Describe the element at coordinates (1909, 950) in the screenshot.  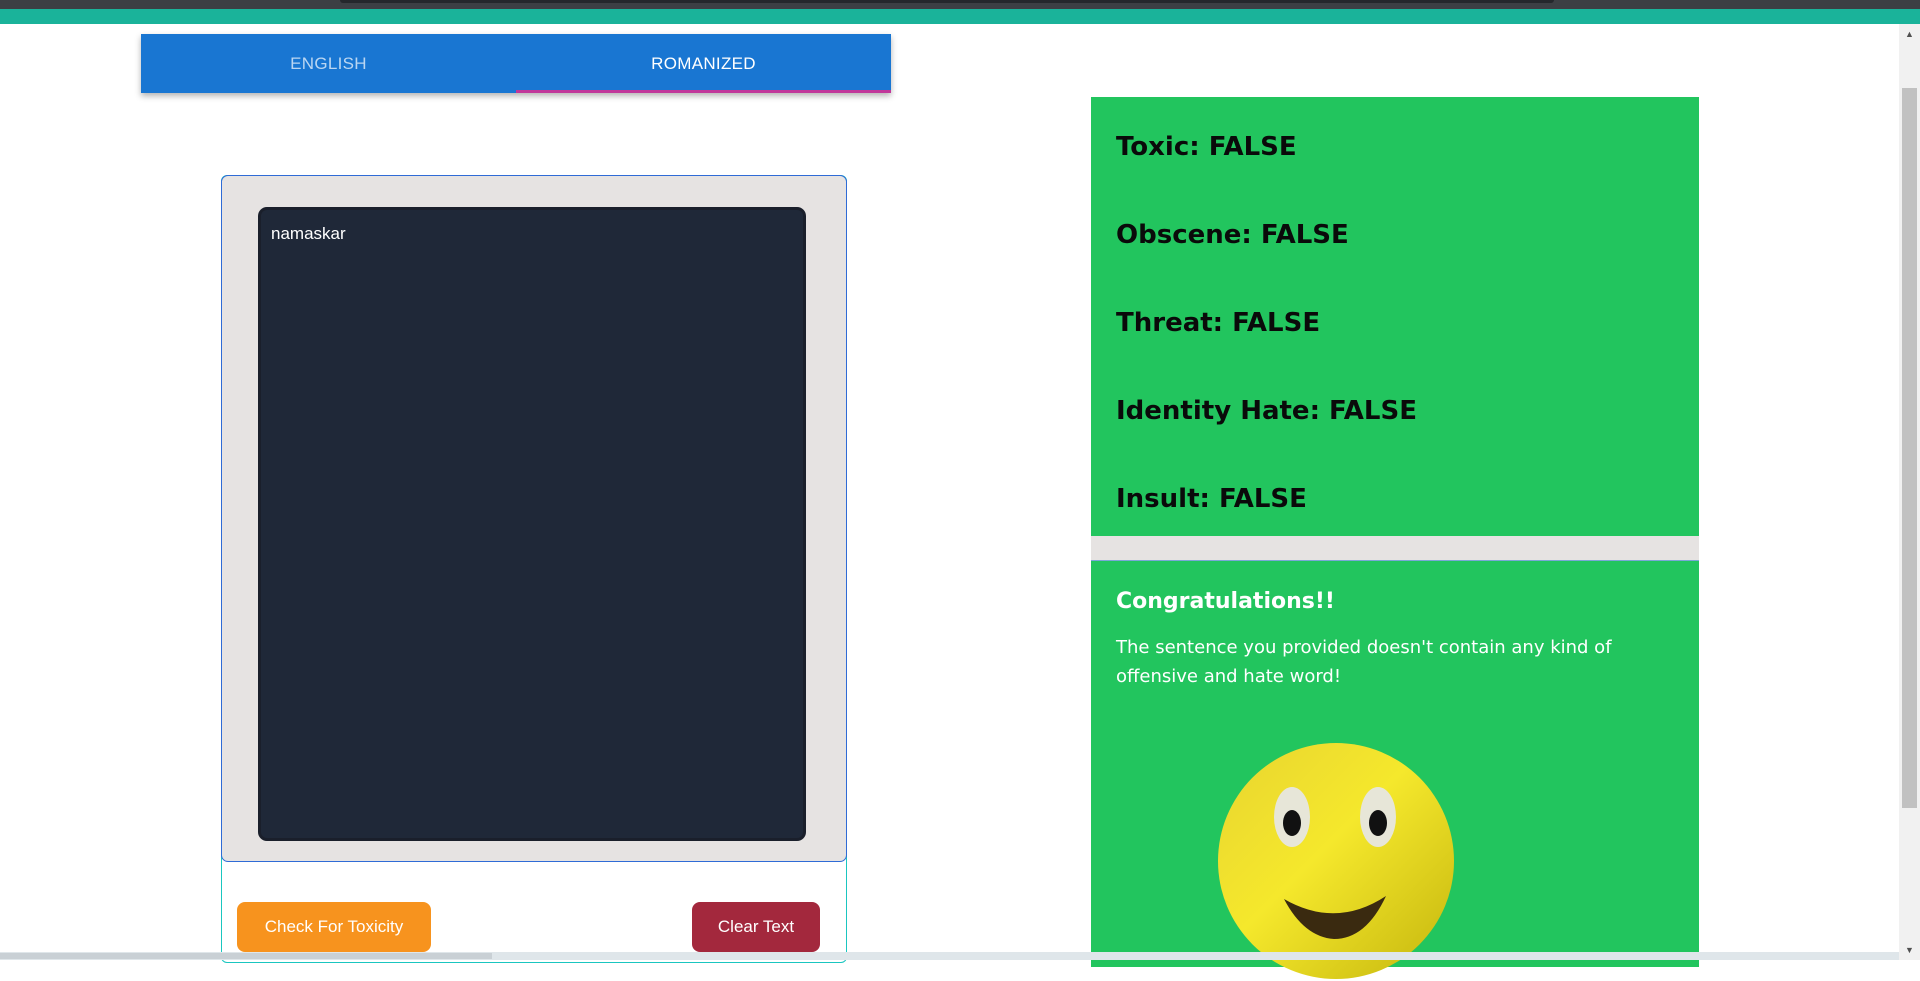
I see `scroll-down-icon: ▼` at that location.